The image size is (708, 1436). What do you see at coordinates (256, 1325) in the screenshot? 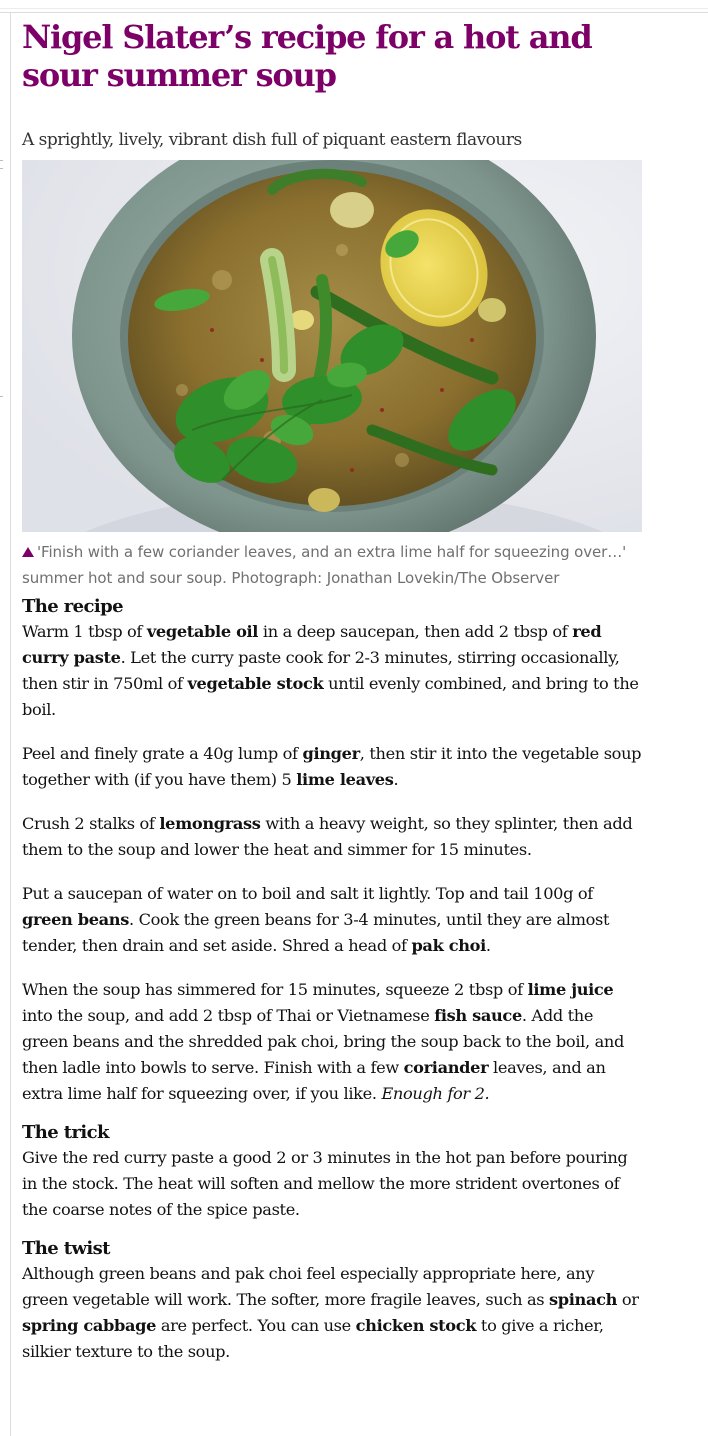
I see `text: are perfect. You can use` at bounding box center [256, 1325].